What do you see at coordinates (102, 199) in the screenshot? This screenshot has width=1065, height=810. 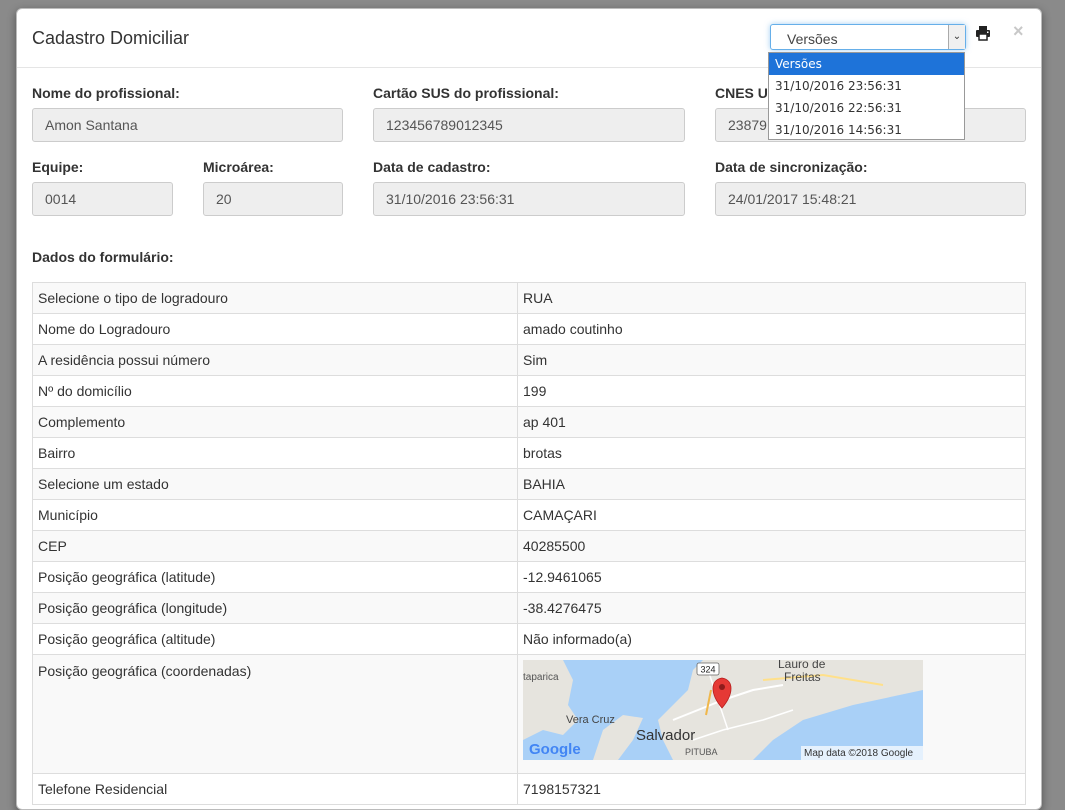 I see `equipe-field: 0014` at bounding box center [102, 199].